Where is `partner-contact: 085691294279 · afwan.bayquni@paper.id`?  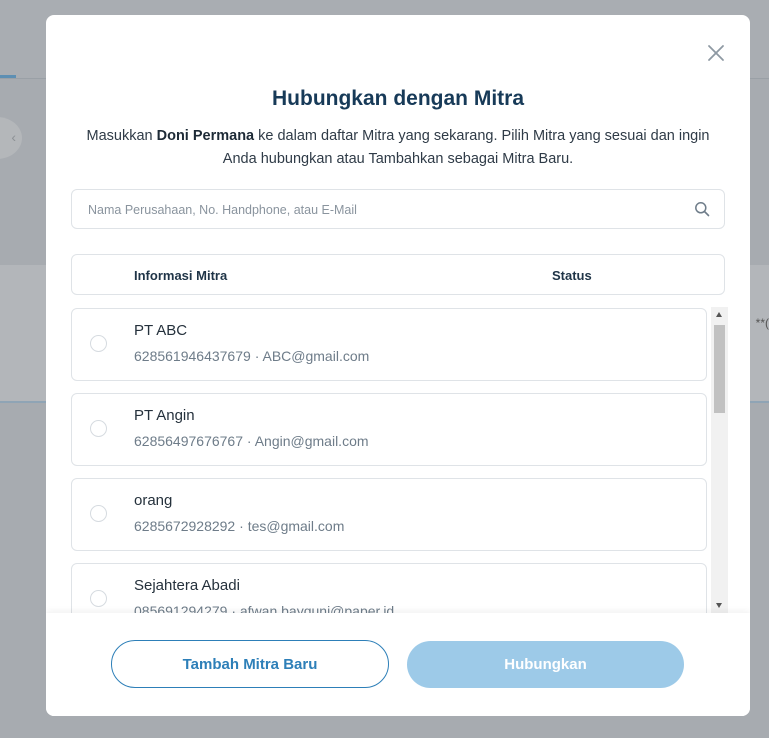 partner-contact: 085691294279 · afwan.bayquni@paper.id is located at coordinates (264, 608).